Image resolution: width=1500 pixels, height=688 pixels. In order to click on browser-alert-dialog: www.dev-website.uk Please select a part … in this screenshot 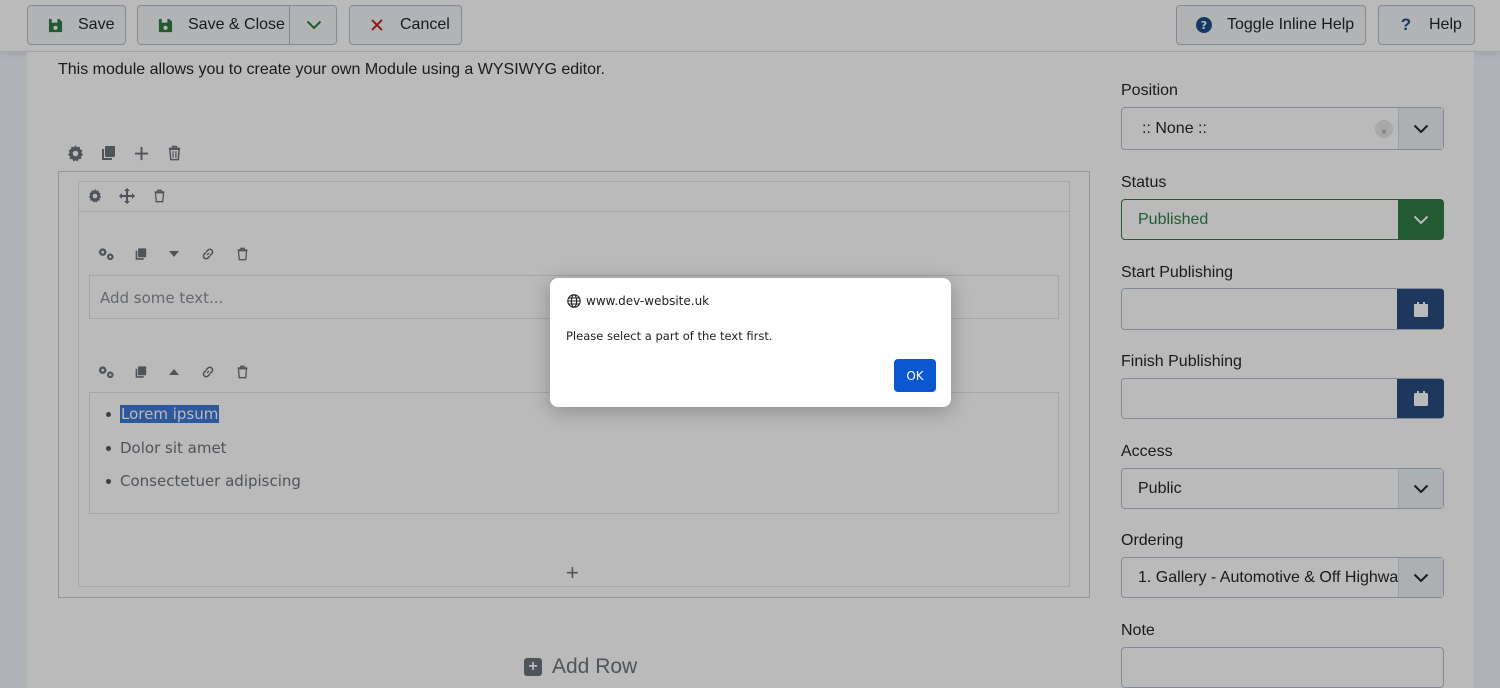, I will do `click(750, 342)`.